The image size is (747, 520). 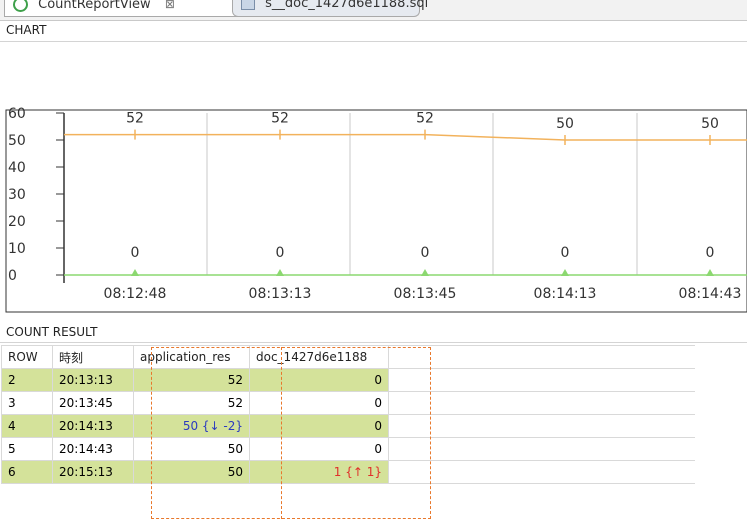 I want to click on column-header-empty, so click(x=541, y=357).